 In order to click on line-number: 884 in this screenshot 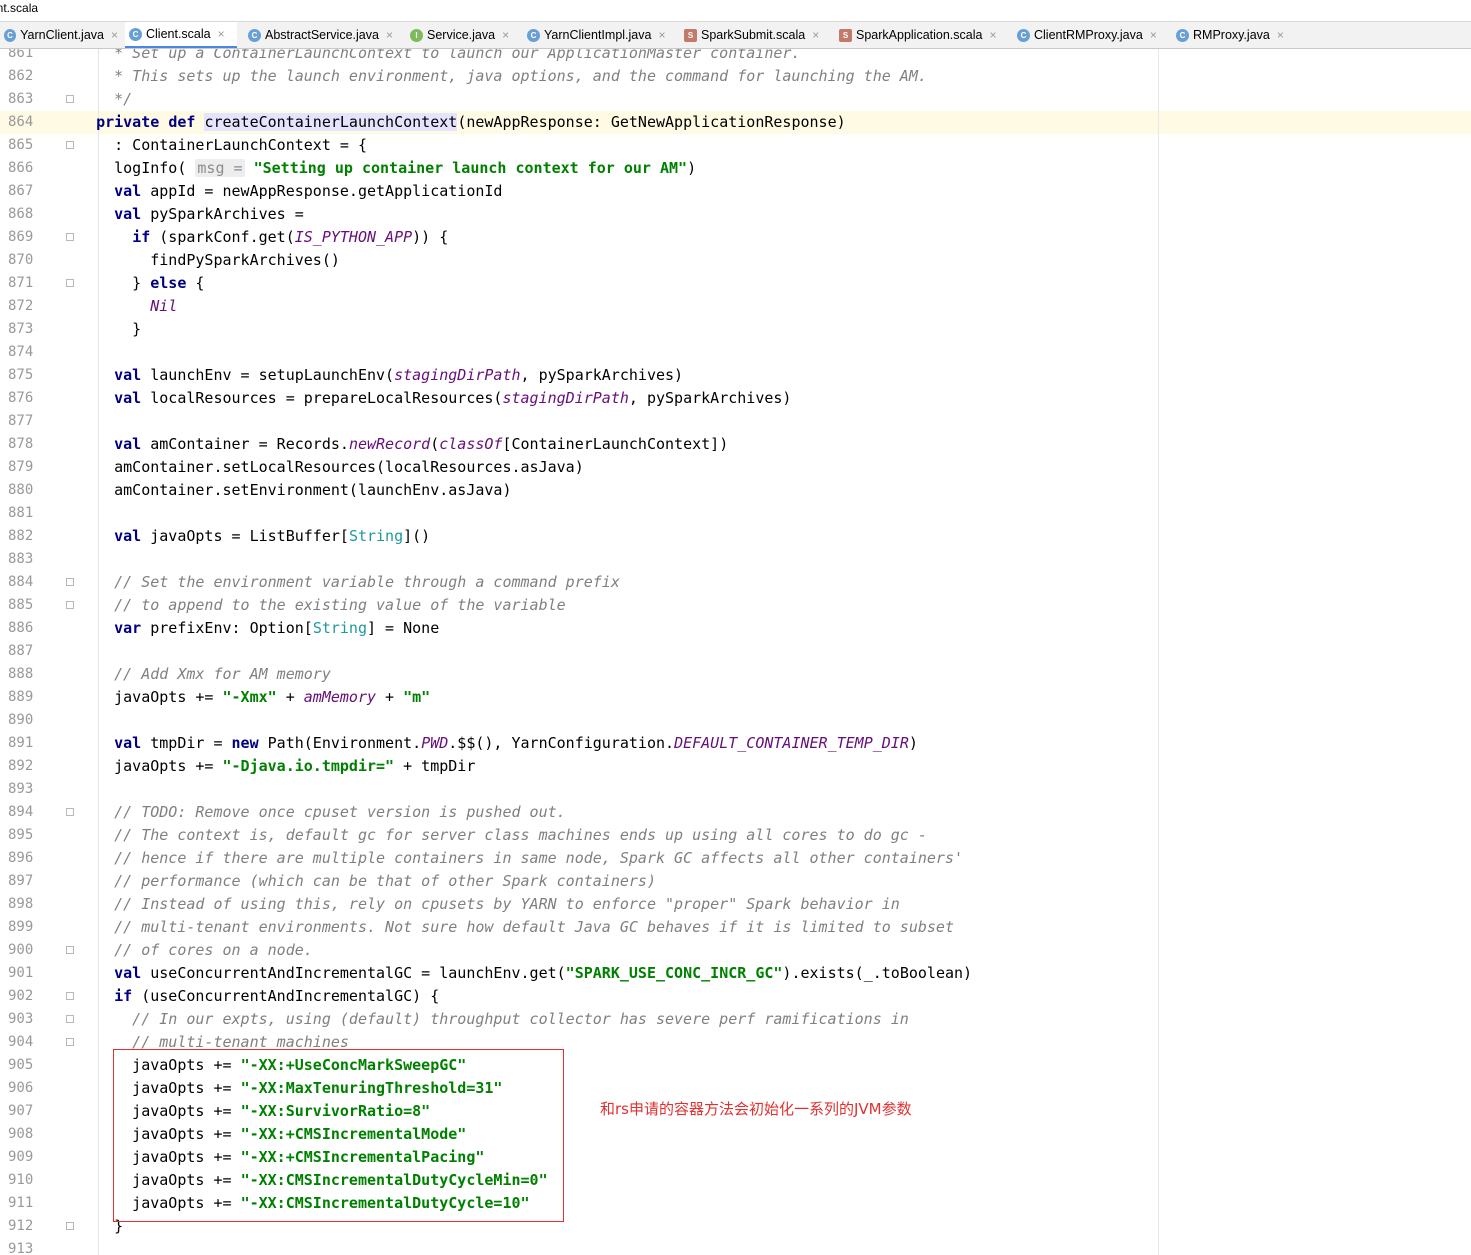, I will do `click(21, 582)`.